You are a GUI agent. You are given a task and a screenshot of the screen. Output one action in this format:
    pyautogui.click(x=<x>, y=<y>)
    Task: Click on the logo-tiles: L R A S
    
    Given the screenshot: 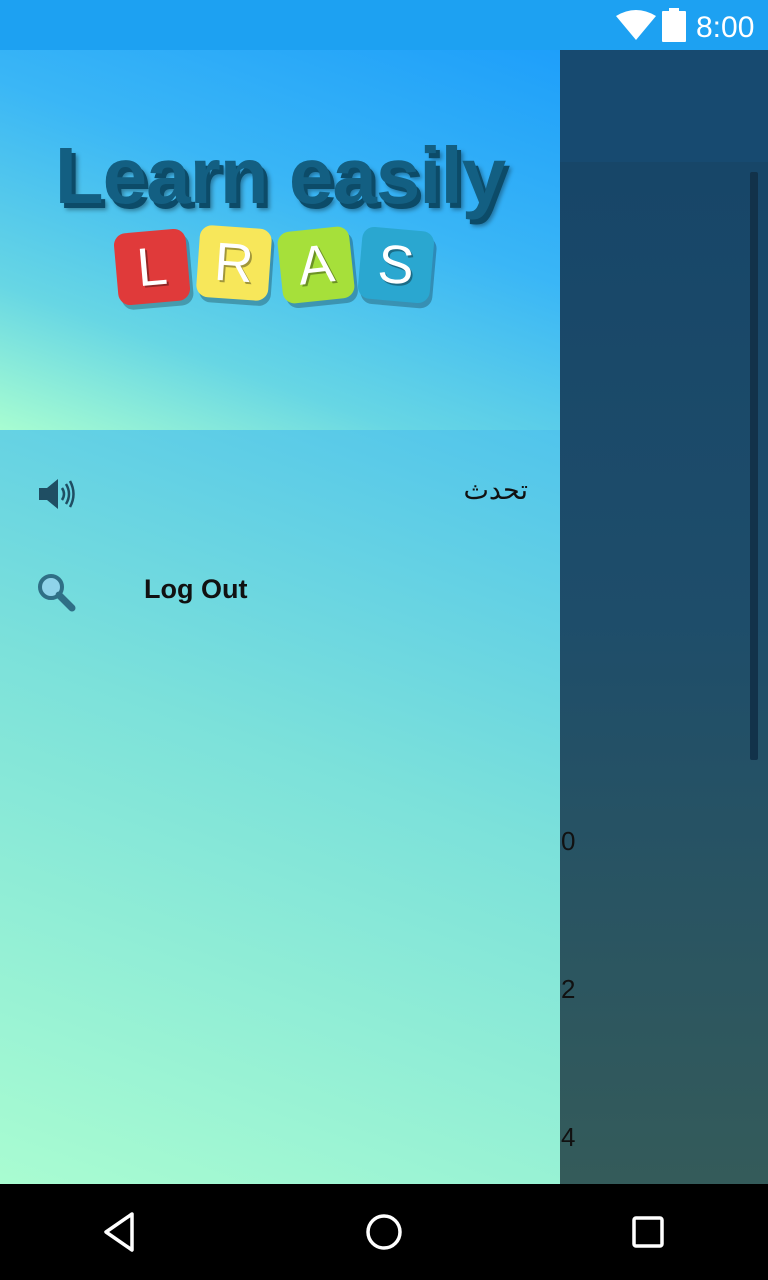 What is the action you would take?
    pyautogui.click(x=279, y=269)
    